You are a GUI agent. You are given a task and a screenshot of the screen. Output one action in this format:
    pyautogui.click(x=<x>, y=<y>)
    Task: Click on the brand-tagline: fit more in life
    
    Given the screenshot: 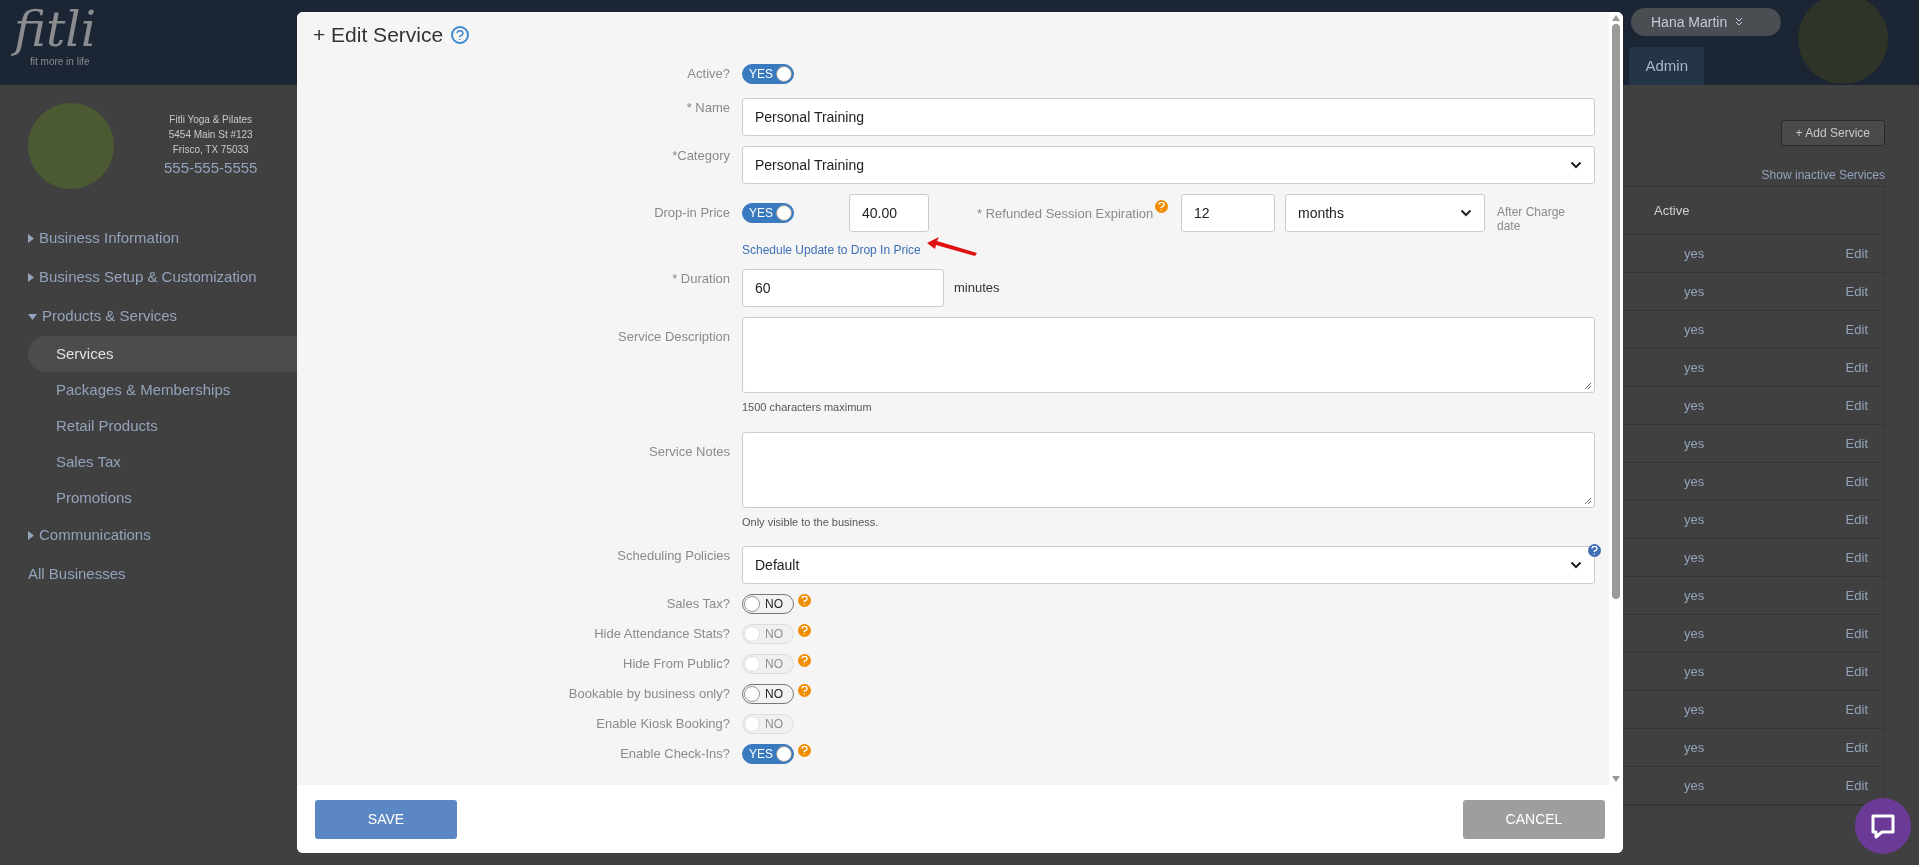 What is the action you would take?
    pyautogui.click(x=60, y=62)
    